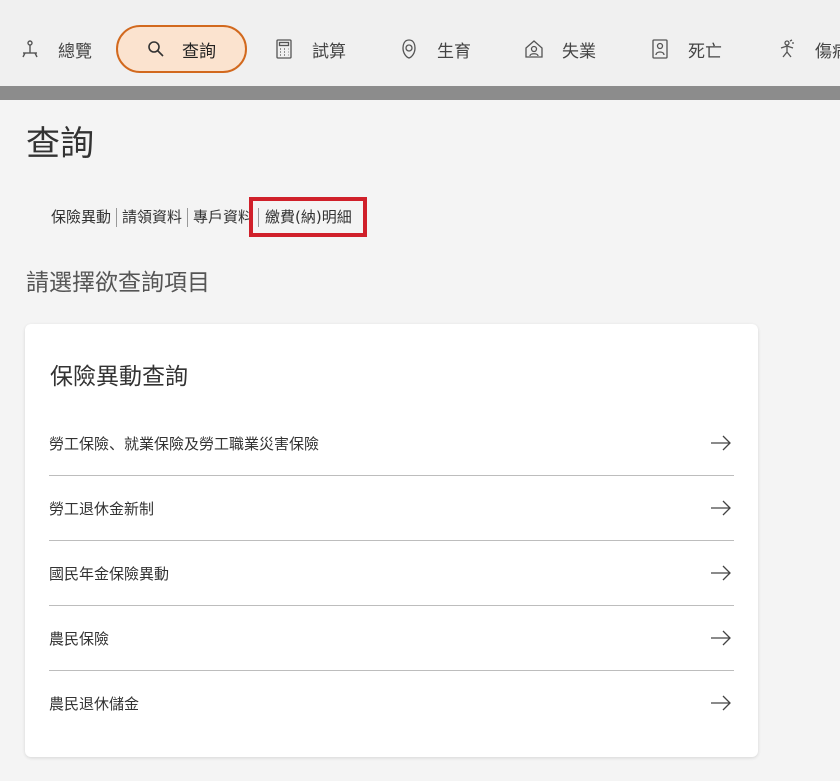 Image resolution: width=840 pixels, height=781 pixels. Describe the element at coordinates (787, 49) in the screenshot. I see `injury-icon` at that location.